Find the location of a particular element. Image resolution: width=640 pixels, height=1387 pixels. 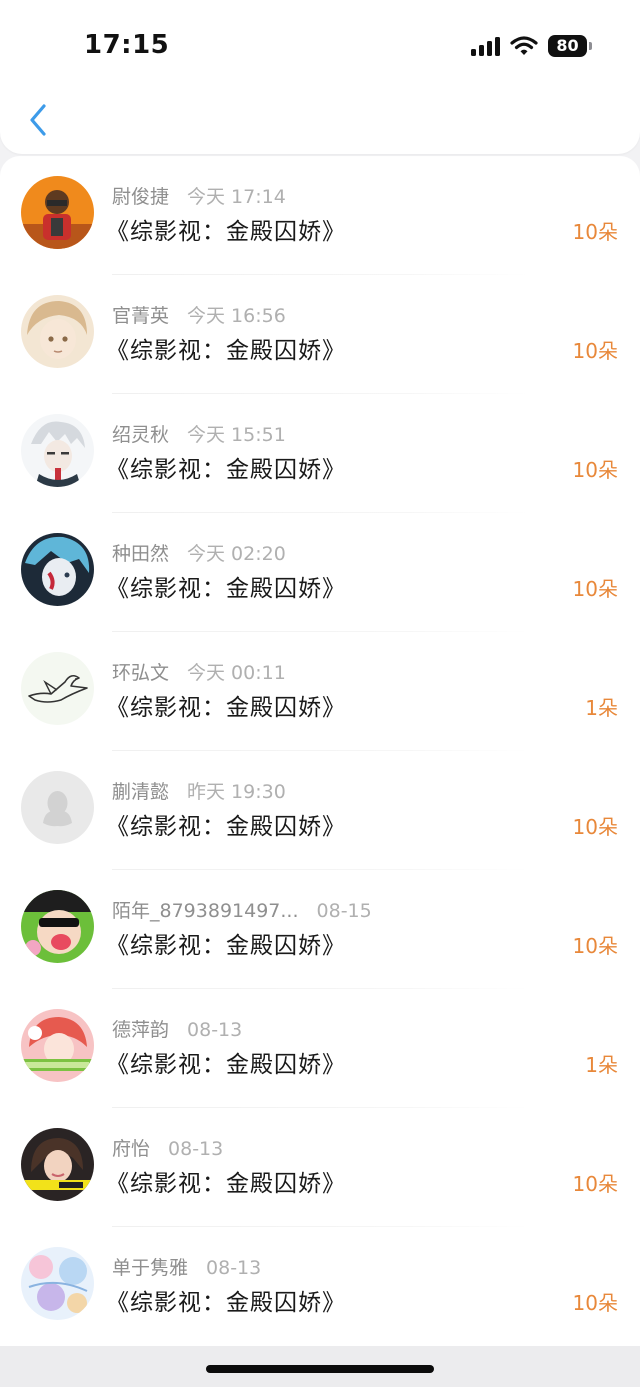

gift-time: 今天 00:11 is located at coordinates (236, 673).